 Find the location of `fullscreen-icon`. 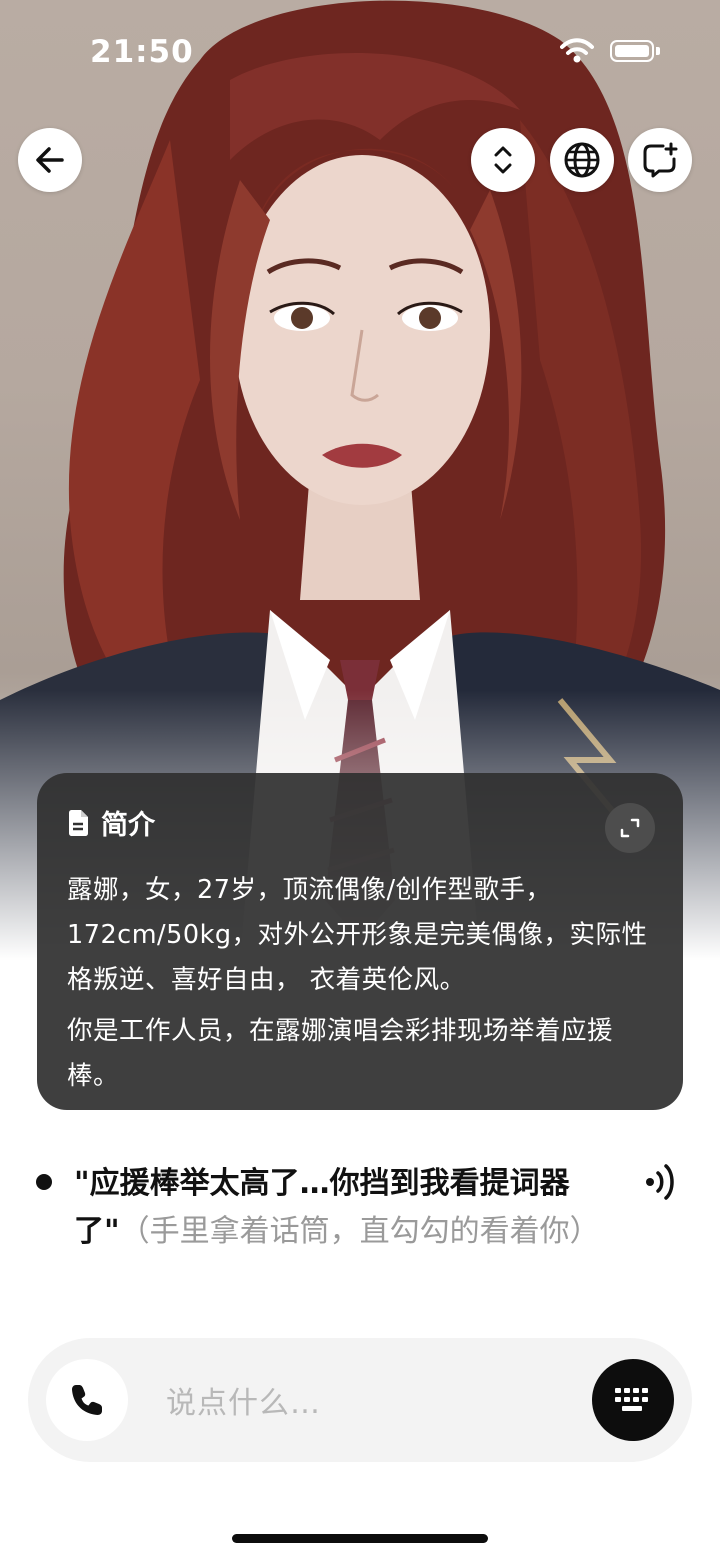

fullscreen-icon is located at coordinates (630, 828).